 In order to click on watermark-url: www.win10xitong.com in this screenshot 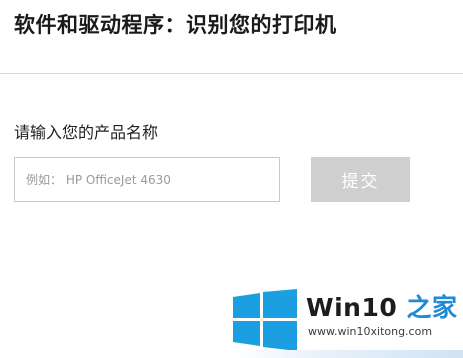, I will do `click(370, 331)`.